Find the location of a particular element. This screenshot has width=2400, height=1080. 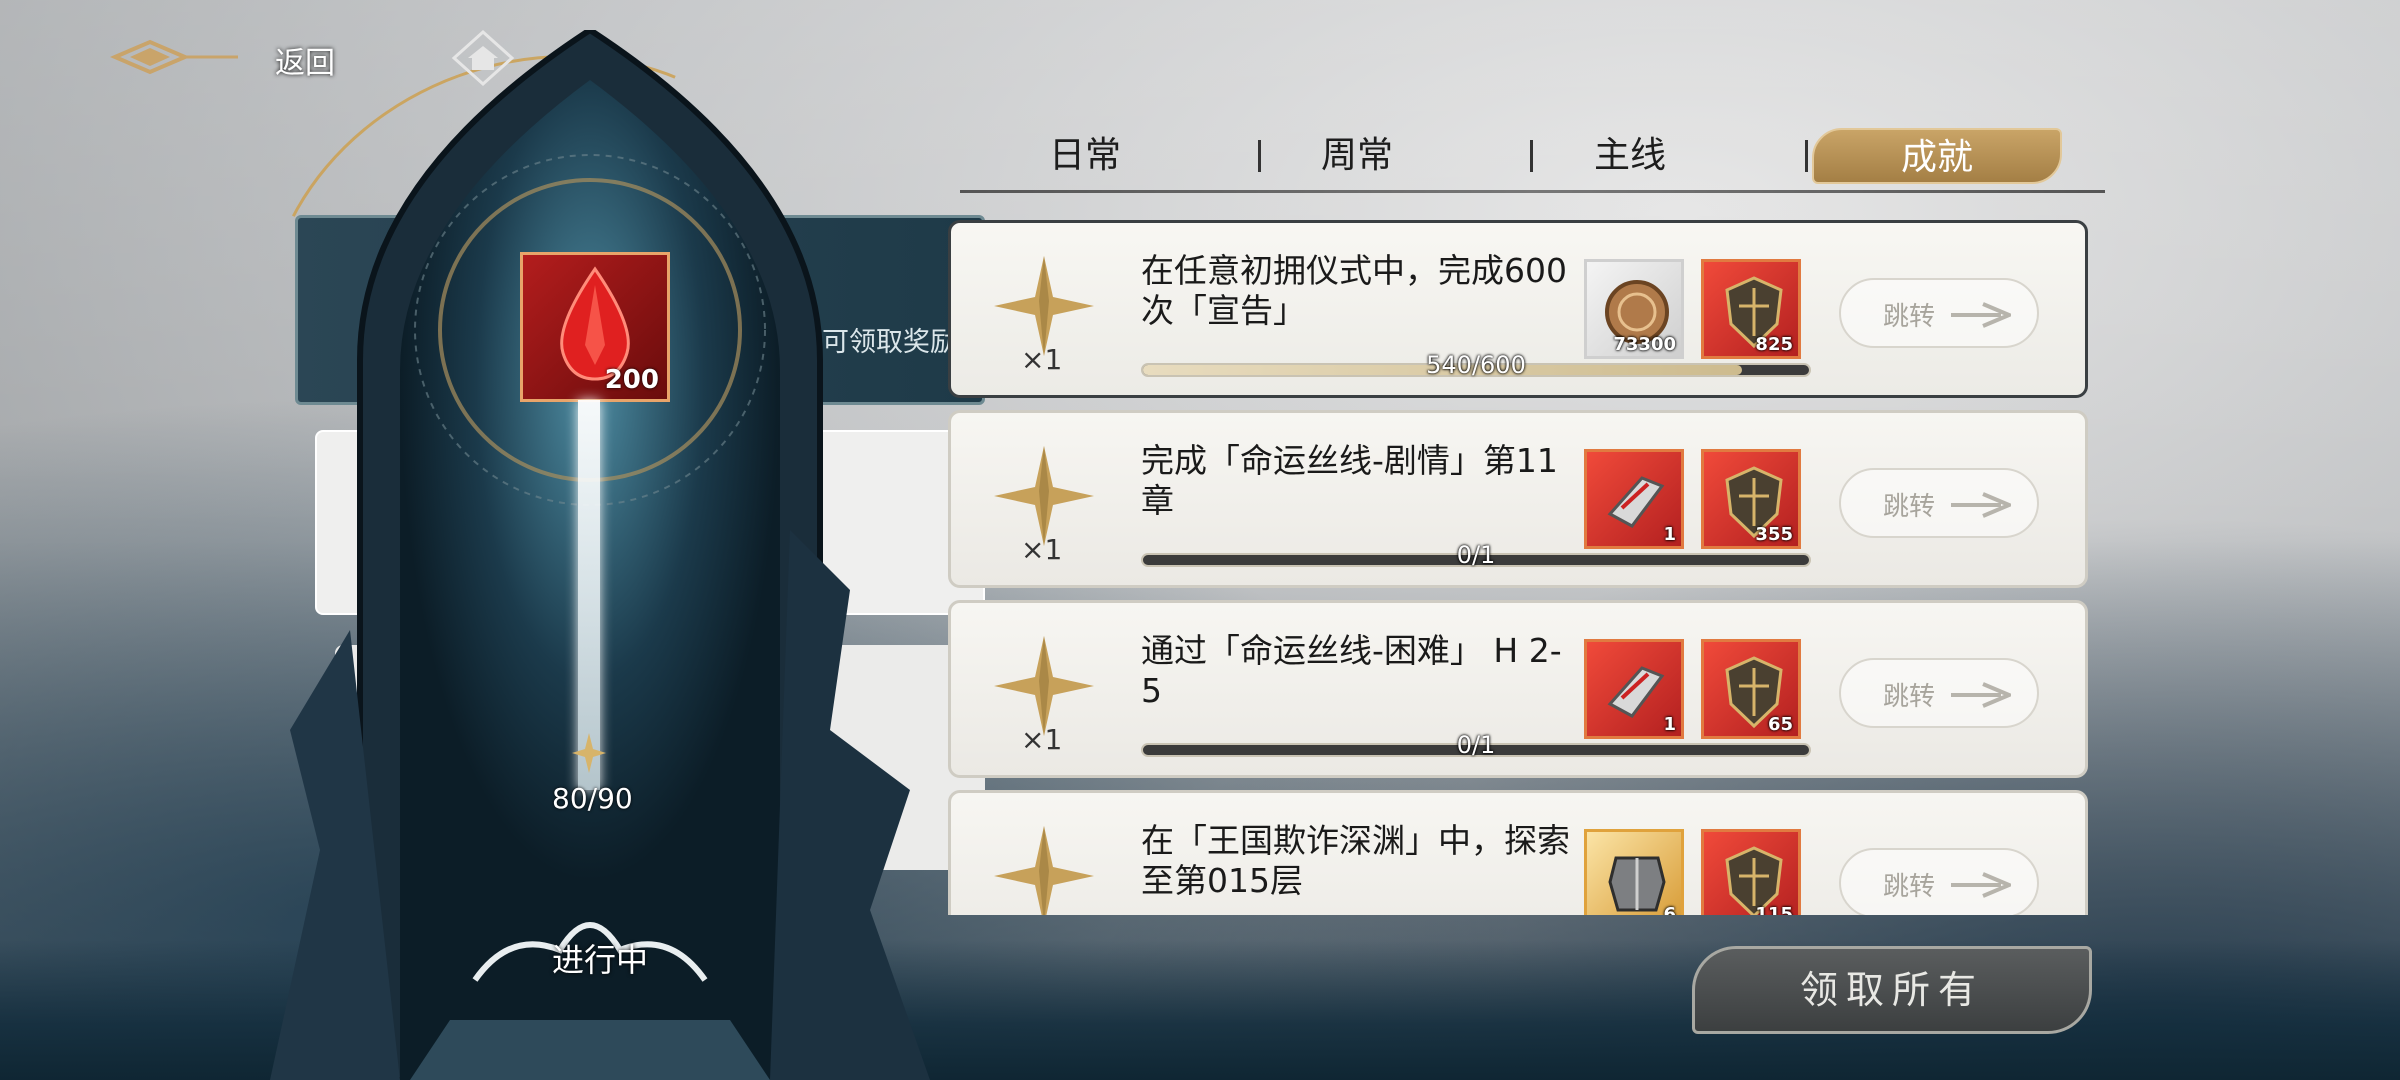

tab-separator is located at coordinates (1806, 156).